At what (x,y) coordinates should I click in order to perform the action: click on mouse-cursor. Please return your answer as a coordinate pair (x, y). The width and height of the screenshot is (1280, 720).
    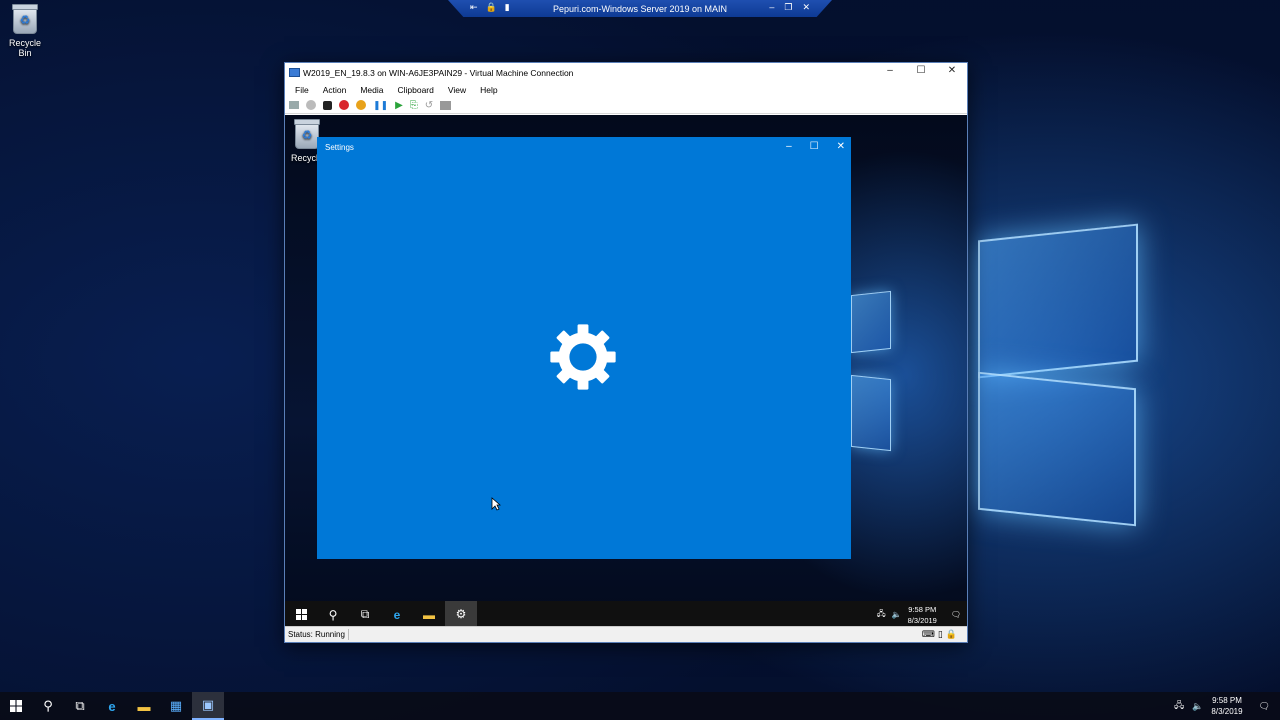
    Looking at the image, I should click on (496, 504).